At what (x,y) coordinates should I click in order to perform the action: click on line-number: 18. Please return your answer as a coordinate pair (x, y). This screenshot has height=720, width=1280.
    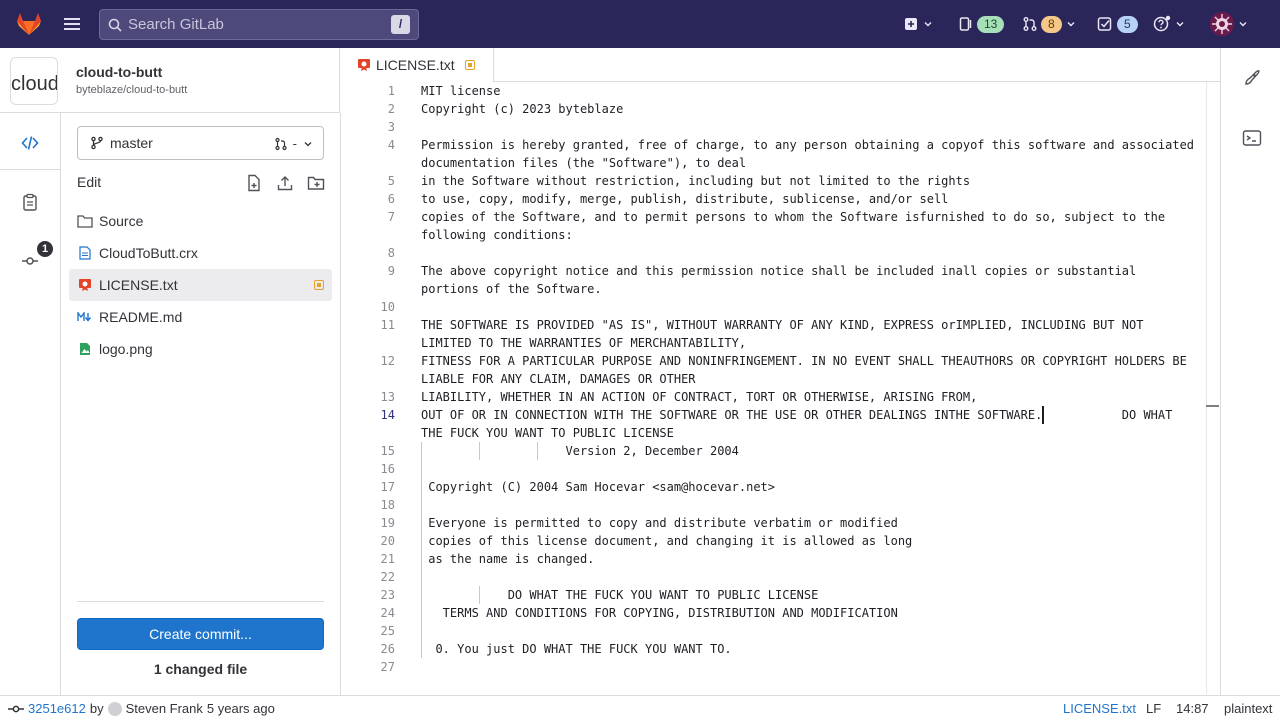
    Looking at the image, I should click on (387, 505).